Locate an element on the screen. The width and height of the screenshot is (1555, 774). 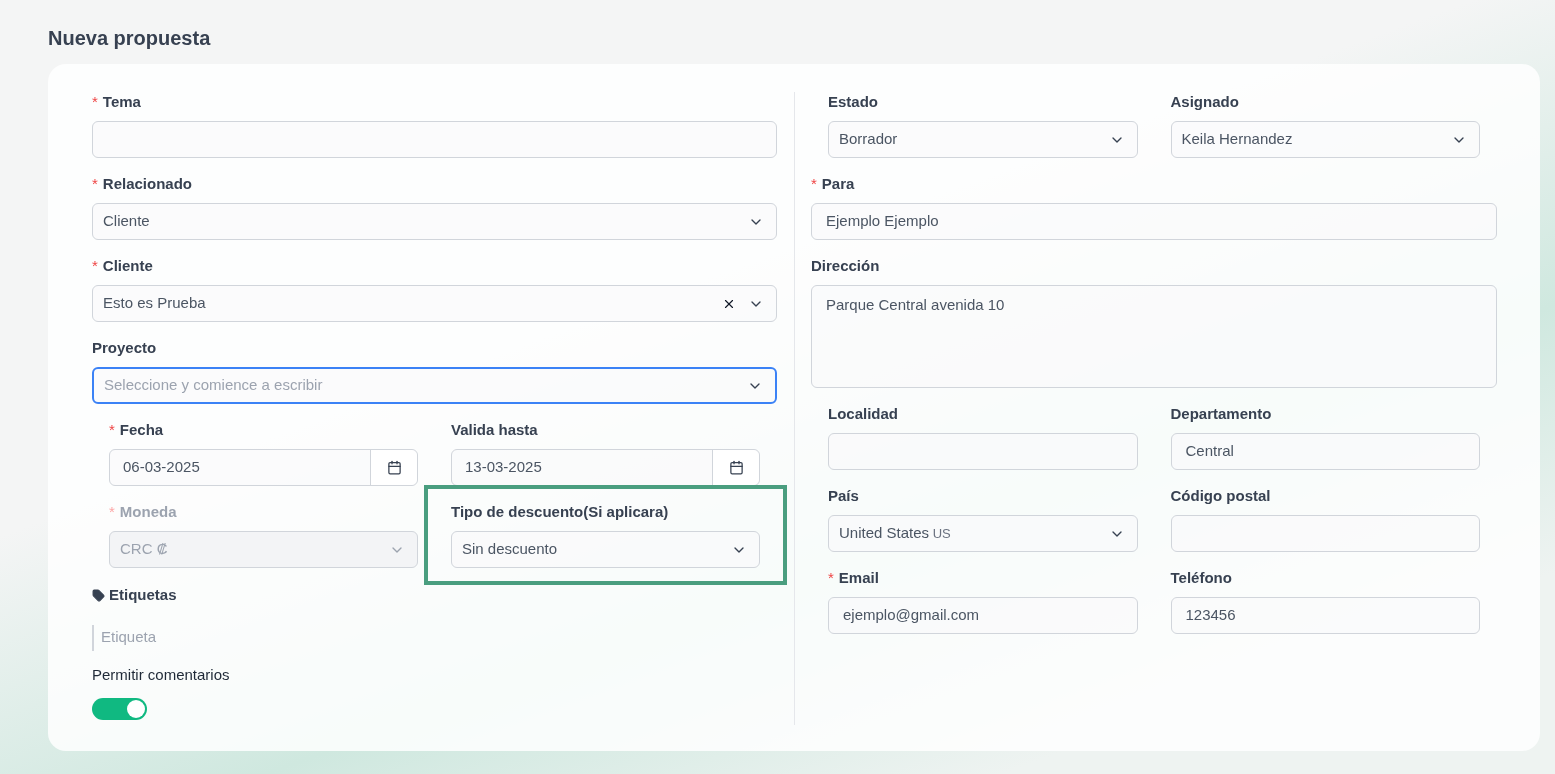
text-field: 123456 is located at coordinates (1325, 615).